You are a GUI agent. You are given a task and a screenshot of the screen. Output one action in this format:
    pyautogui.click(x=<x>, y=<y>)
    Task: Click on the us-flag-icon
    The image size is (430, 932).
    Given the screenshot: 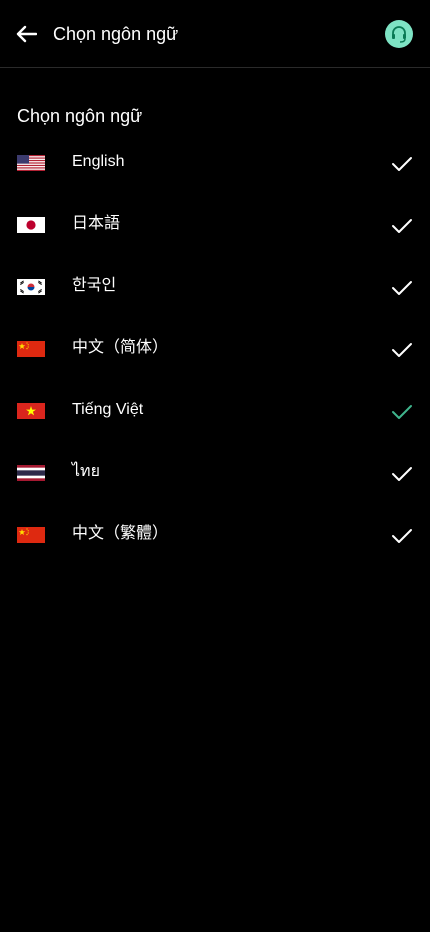 What is the action you would take?
    pyautogui.click(x=31, y=163)
    